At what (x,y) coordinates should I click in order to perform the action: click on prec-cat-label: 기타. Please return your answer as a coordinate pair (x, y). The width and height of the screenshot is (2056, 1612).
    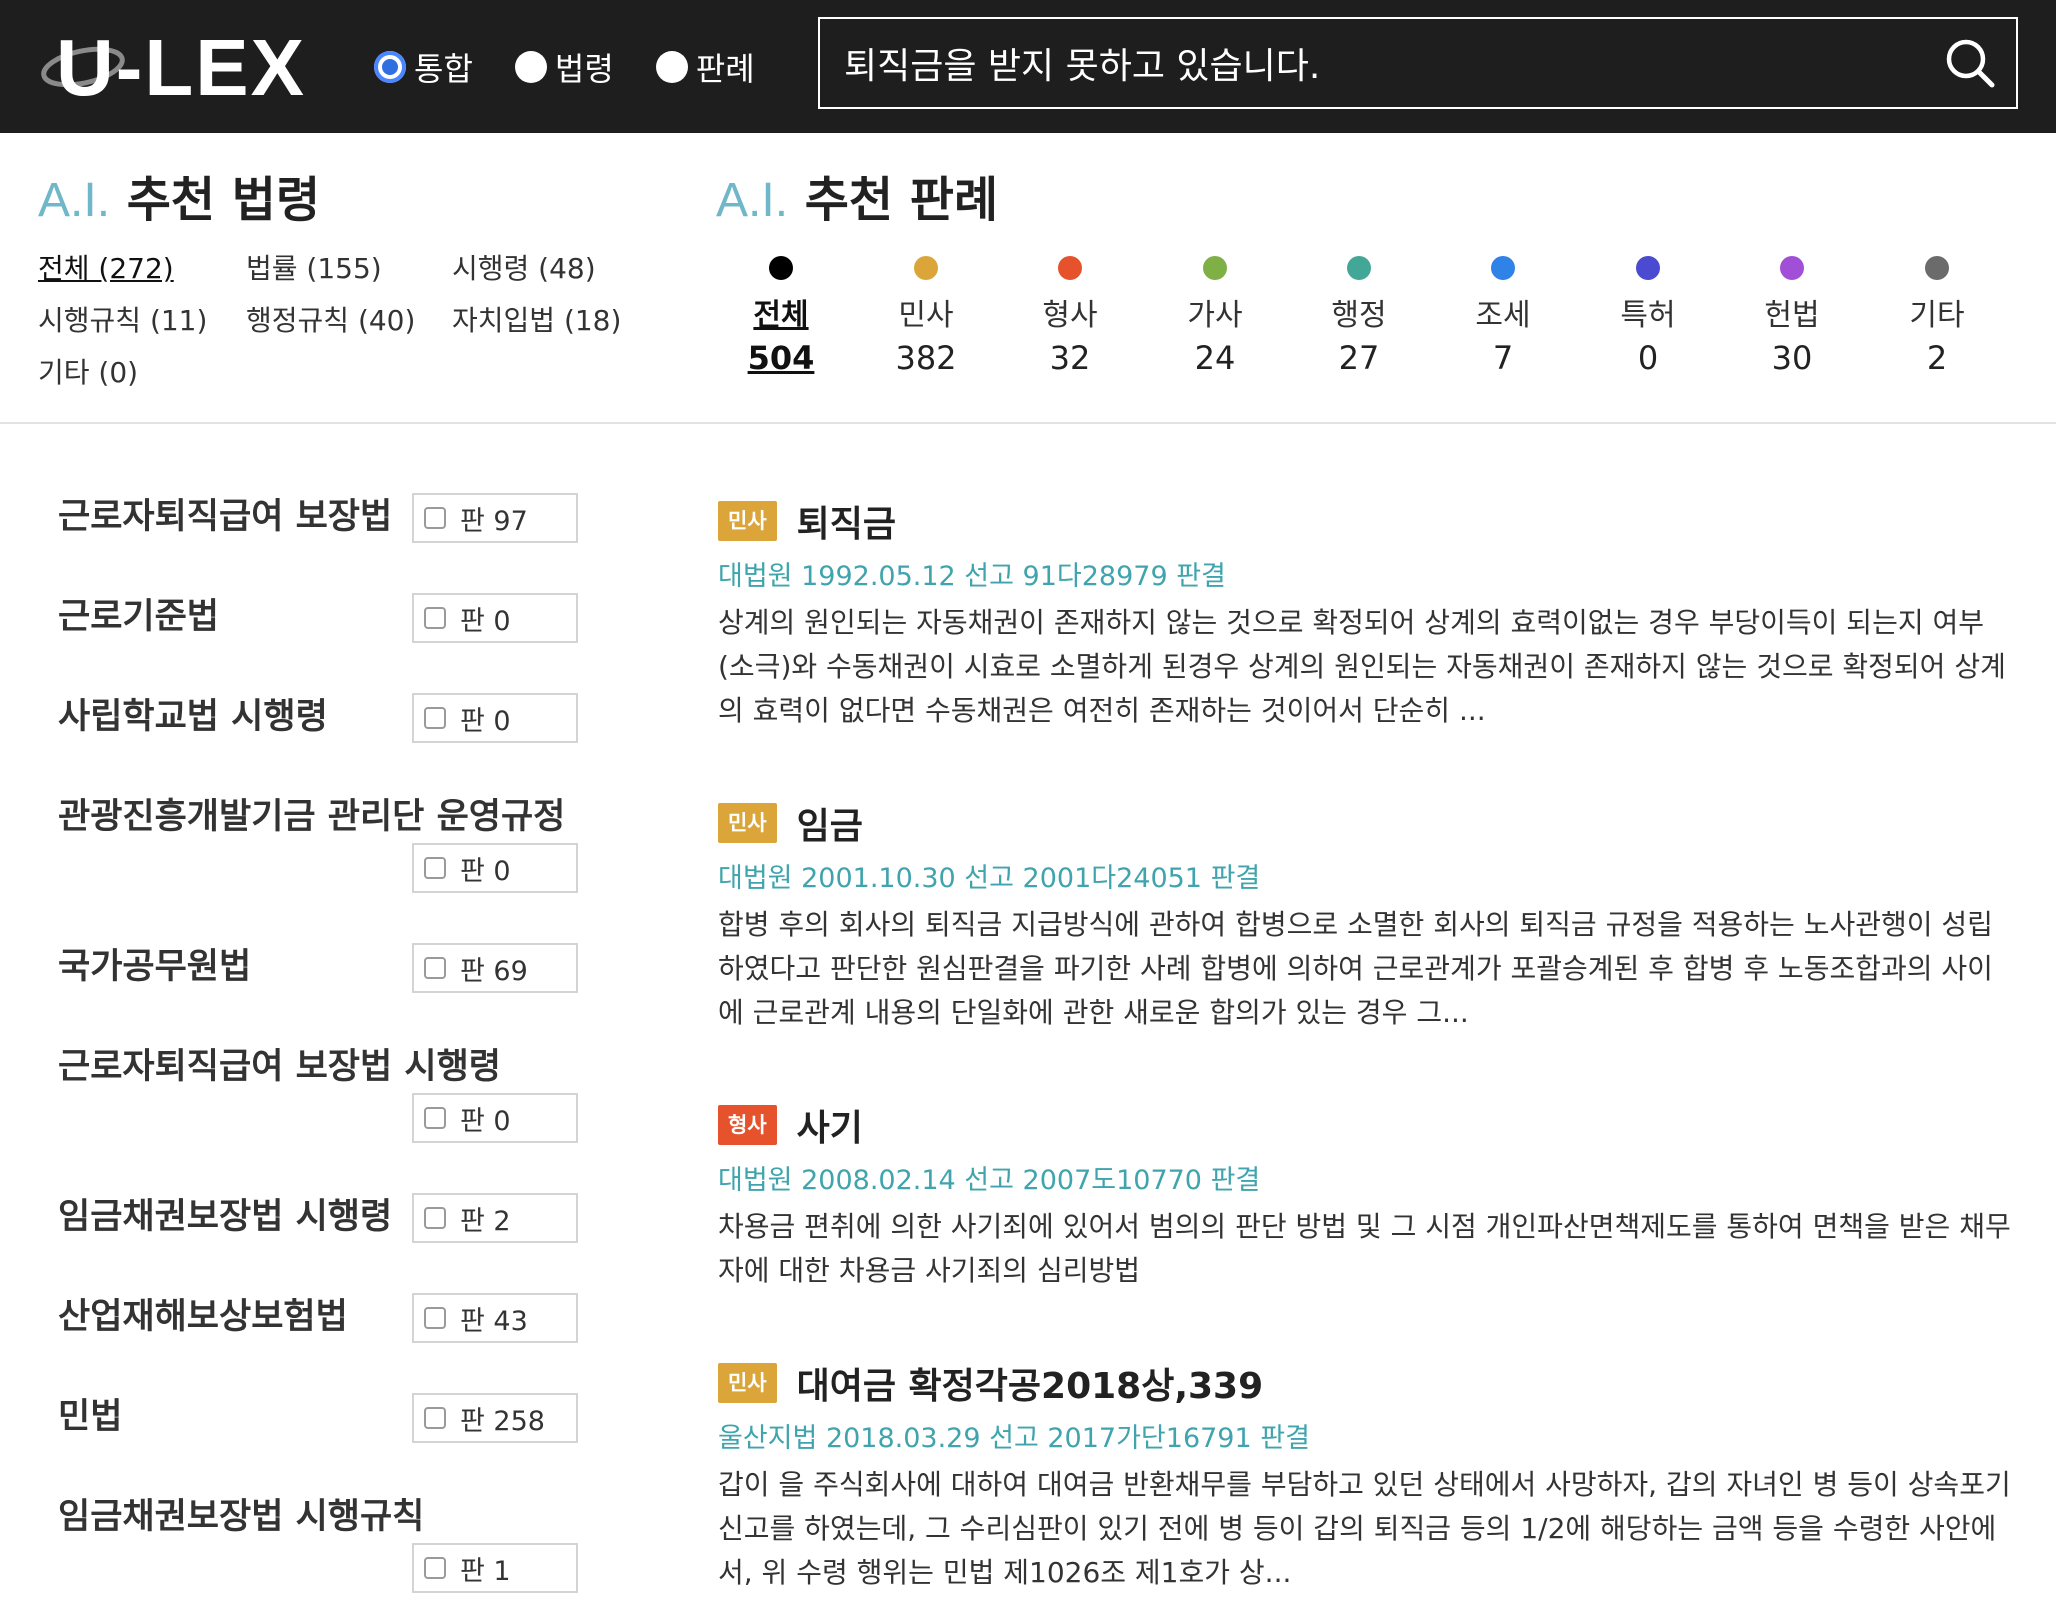
    Looking at the image, I should click on (1937, 315).